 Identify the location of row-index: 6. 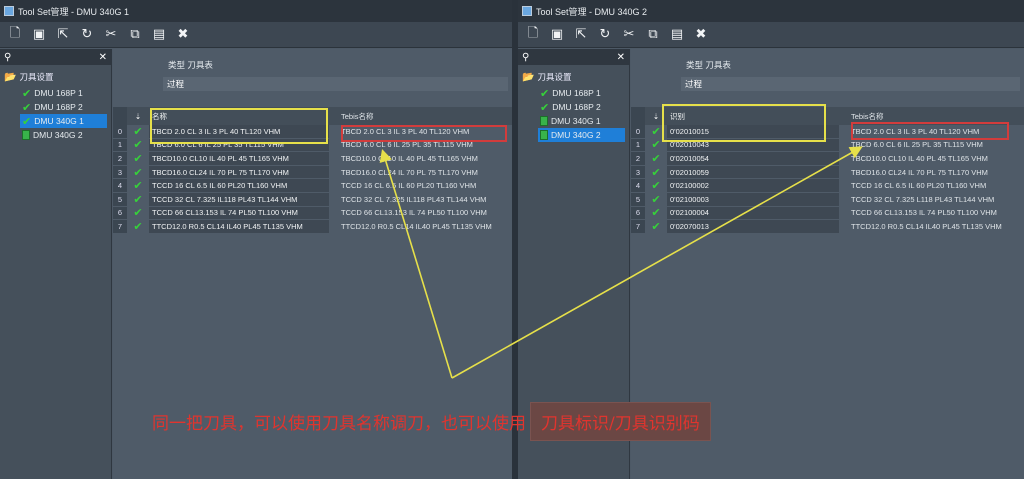
(638, 213).